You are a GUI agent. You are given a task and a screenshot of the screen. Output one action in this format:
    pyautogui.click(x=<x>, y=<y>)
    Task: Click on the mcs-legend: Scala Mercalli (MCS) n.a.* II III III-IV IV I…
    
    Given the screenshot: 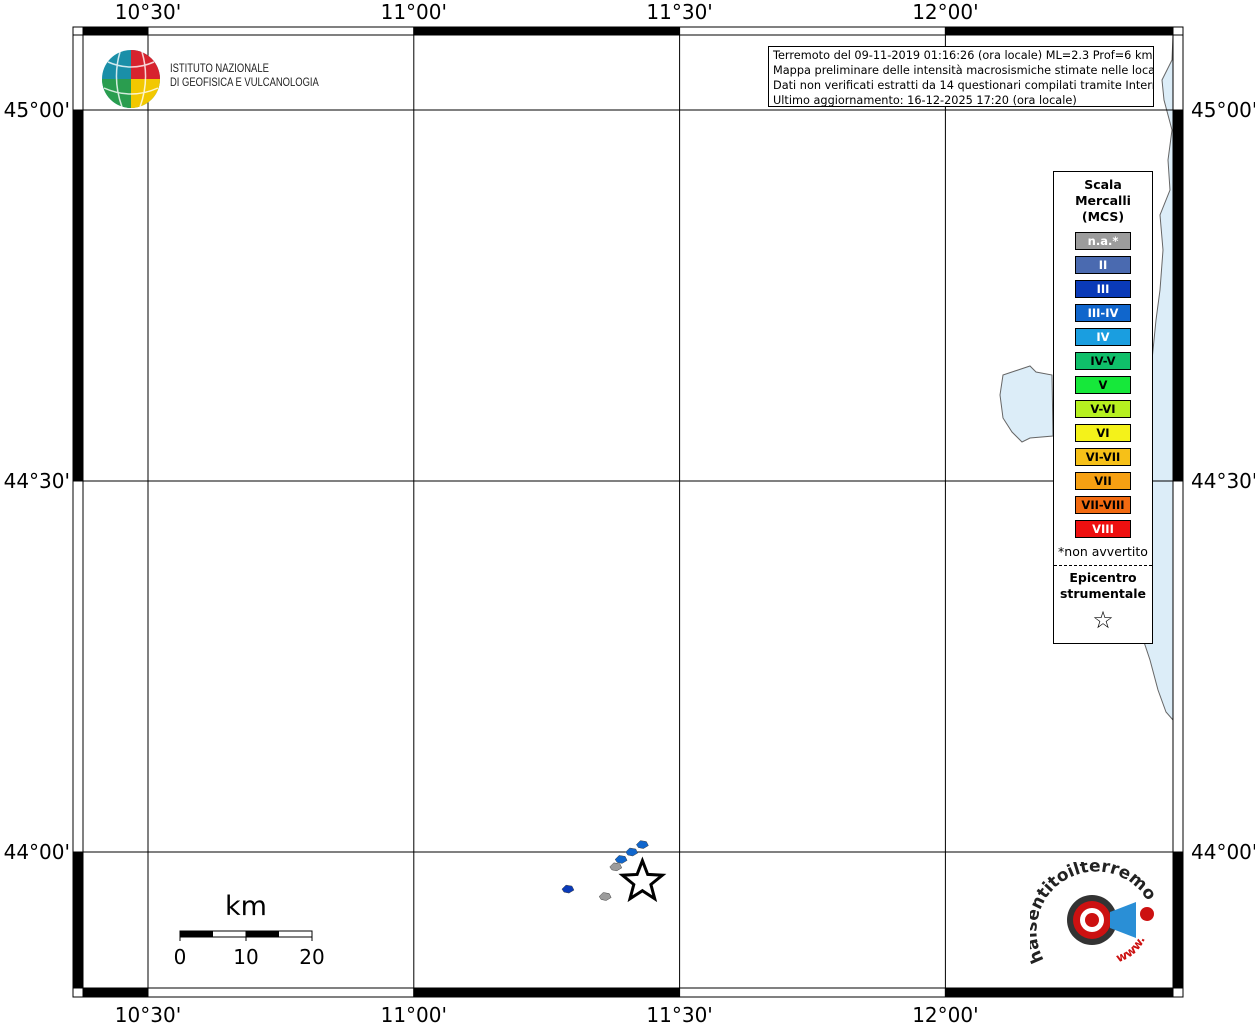 What is the action you would take?
    pyautogui.click(x=1103, y=407)
    